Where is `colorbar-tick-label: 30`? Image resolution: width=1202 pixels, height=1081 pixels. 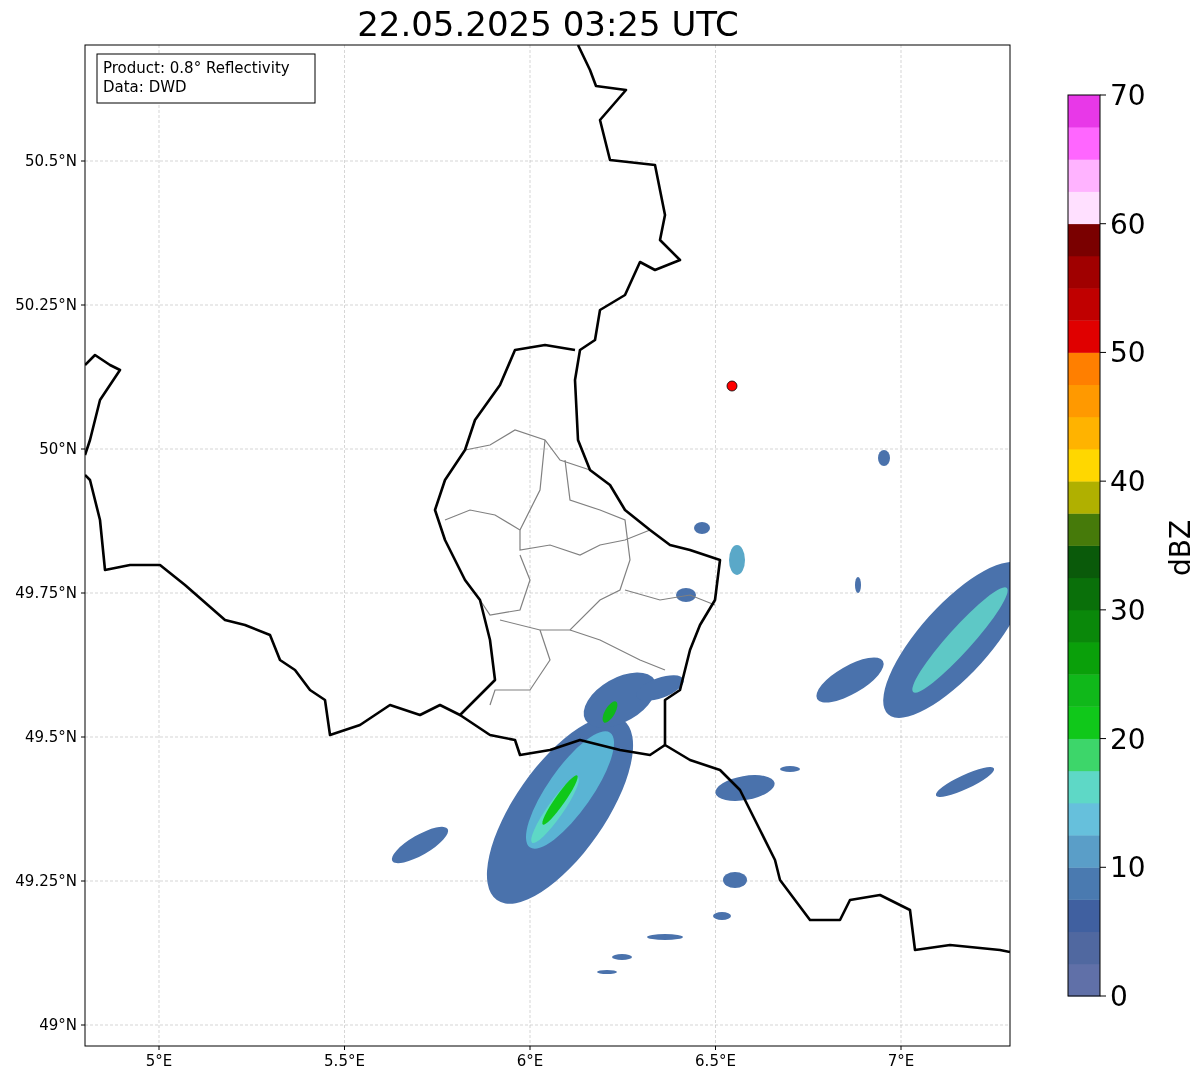 colorbar-tick-label: 30 is located at coordinates (1128, 610).